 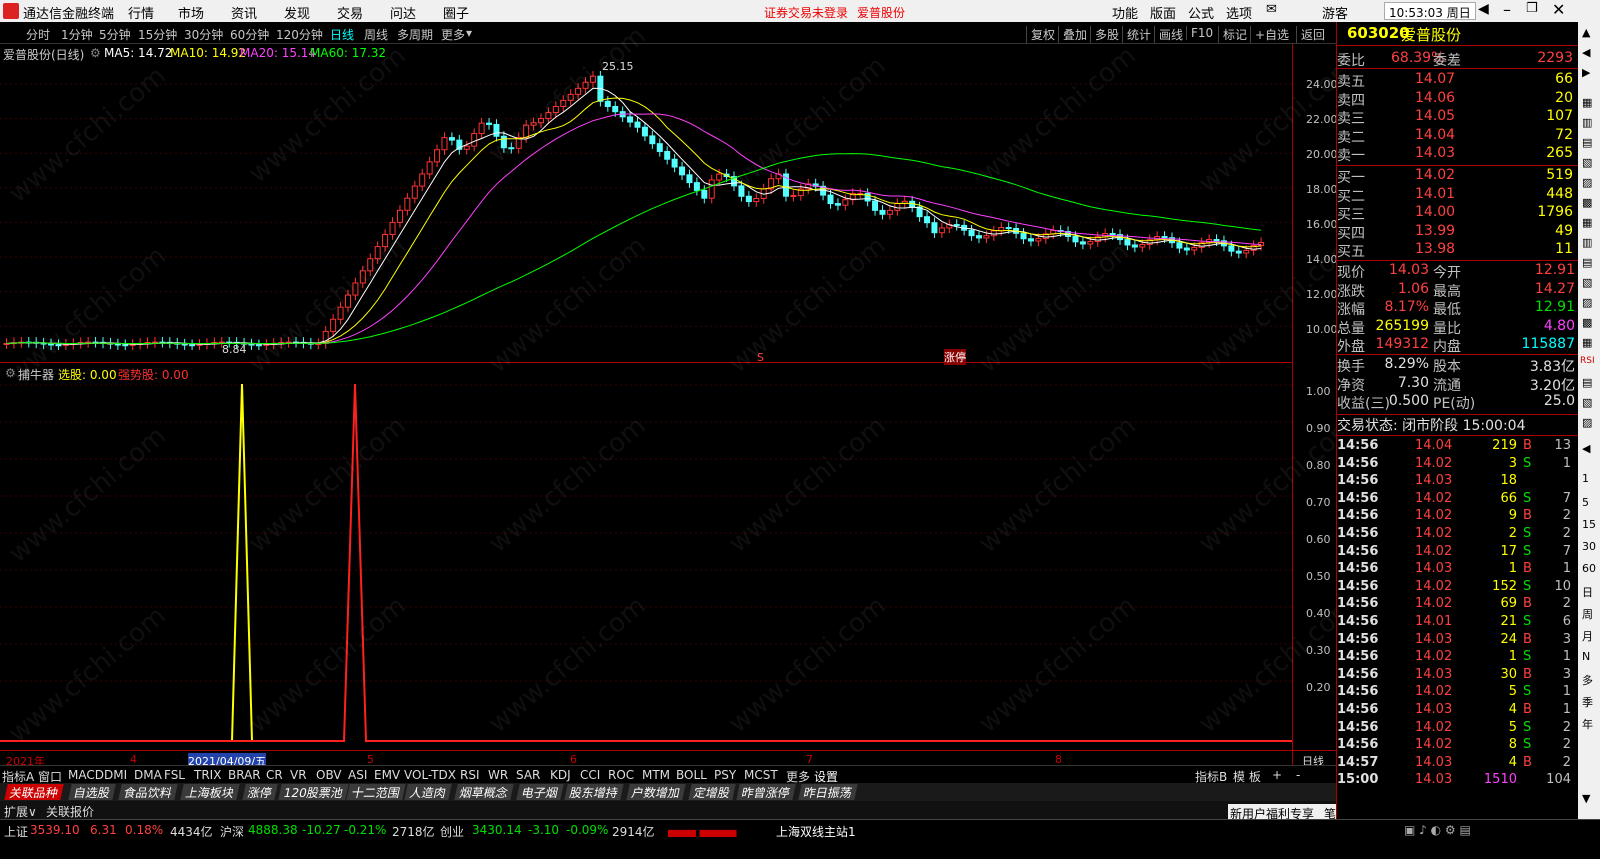 What do you see at coordinates (95, 53) in the screenshot?
I see `settings-icon: ⚙` at bounding box center [95, 53].